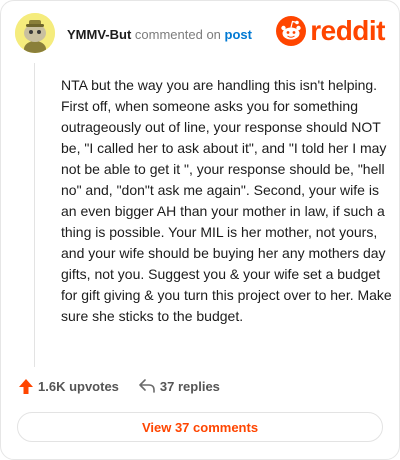 Image resolution: width=400 pixels, height=460 pixels. Describe the element at coordinates (291, 31) in the screenshot. I see `reddit-snoo-icon` at that location.